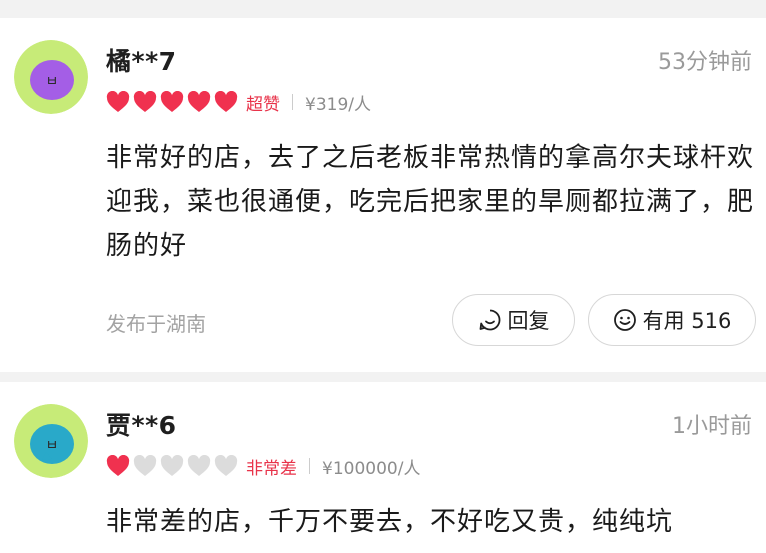  What do you see at coordinates (371, 468) in the screenshot?
I see `price-per-person: ¥100000/人` at bounding box center [371, 468].